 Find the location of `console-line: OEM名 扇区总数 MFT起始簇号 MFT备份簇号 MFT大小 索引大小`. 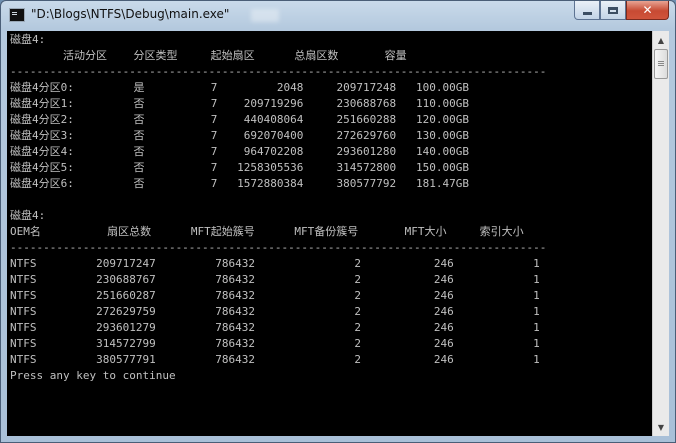

console-line: OEM名 扇区总数 MFT起始簇号 MFT备份簇号 MFT大小 索引大小 is located at coordinates (267, 231).